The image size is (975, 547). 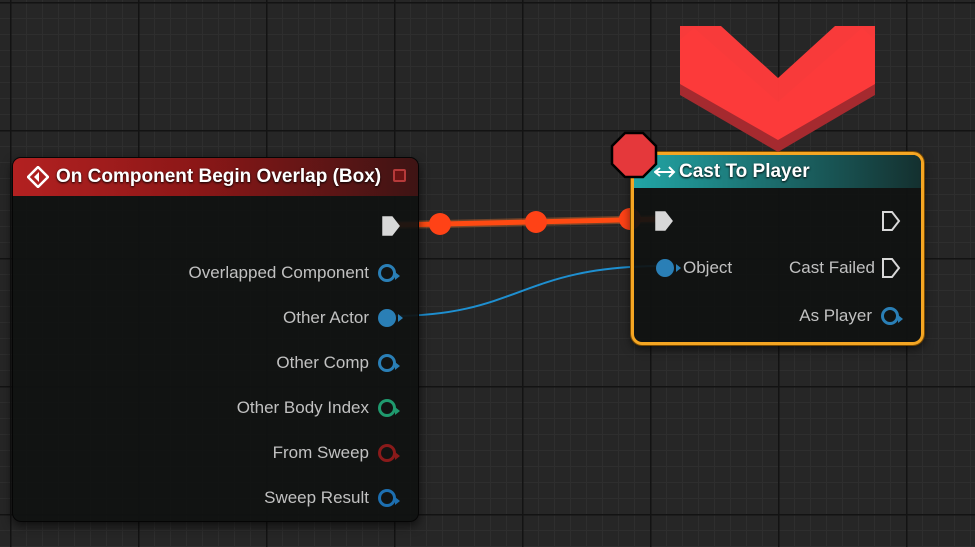 I want to click on exec-in-pin, so click(x=664, y=221).